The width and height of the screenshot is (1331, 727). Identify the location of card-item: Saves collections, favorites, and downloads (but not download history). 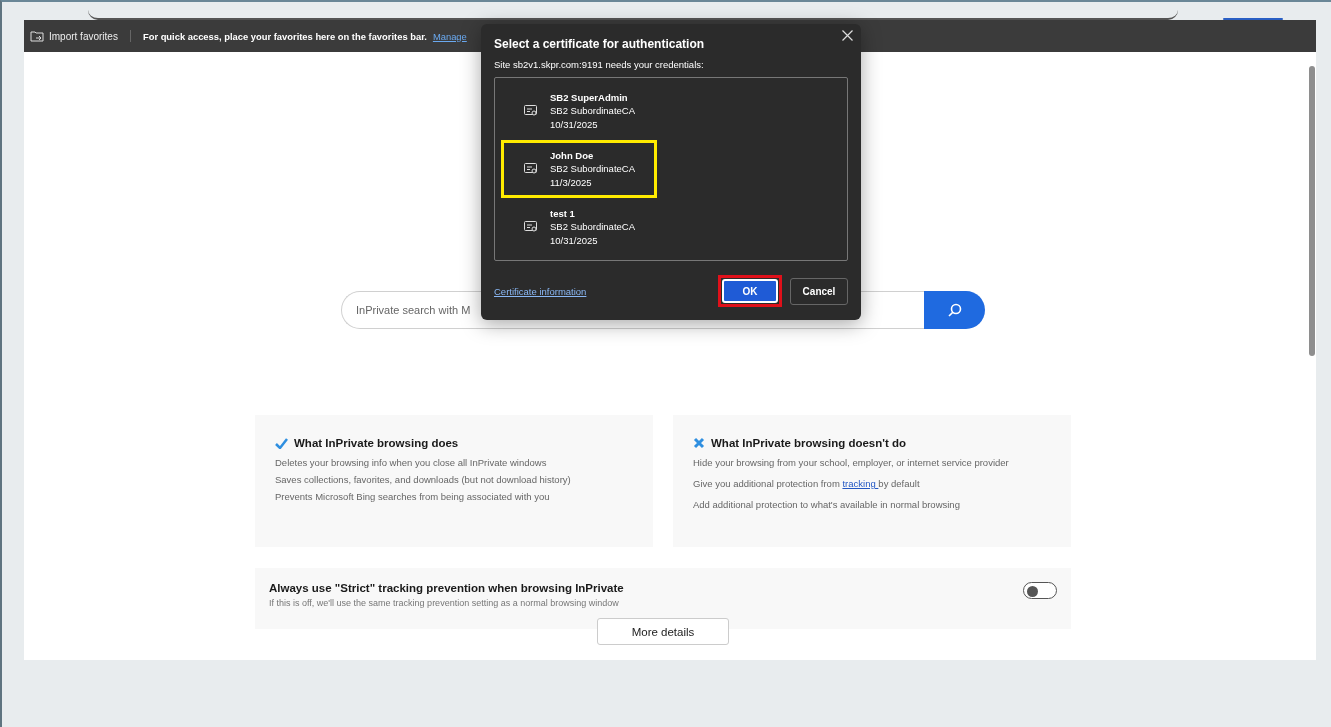
(423, 479).